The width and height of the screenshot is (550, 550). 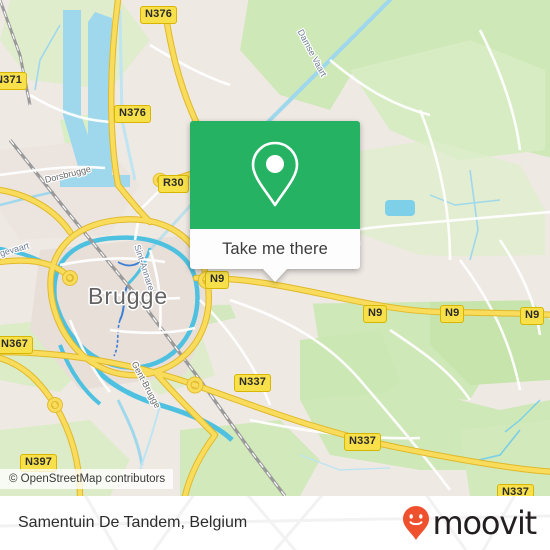 I want to click on map-pin-icon, so click(x=275, y=174).